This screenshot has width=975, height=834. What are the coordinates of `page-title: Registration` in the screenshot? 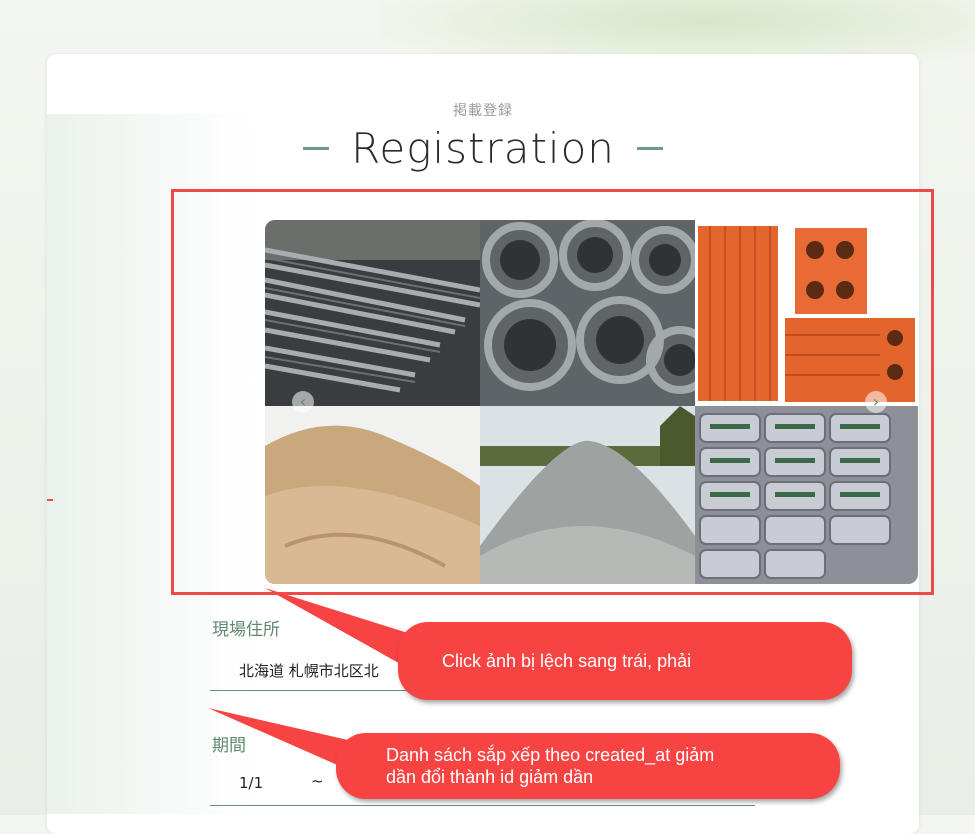 It's located at (483, 148).